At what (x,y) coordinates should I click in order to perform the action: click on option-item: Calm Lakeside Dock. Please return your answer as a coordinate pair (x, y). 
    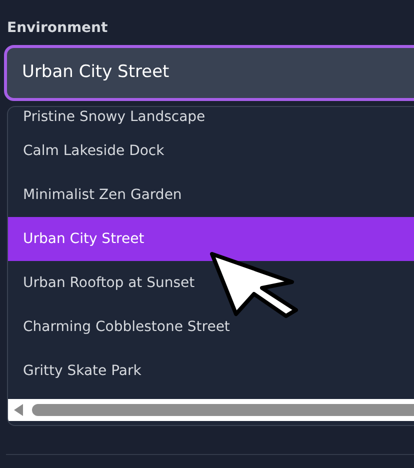
    Looking at the image, I should click on (211, 151).